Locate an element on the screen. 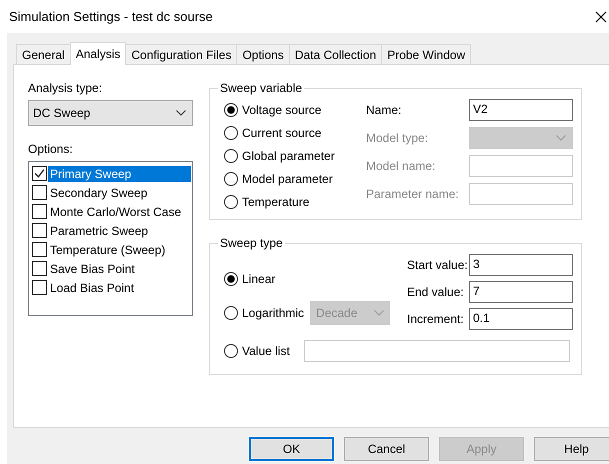  list-item: Save Bias Point is located at coordinates (119, 268).